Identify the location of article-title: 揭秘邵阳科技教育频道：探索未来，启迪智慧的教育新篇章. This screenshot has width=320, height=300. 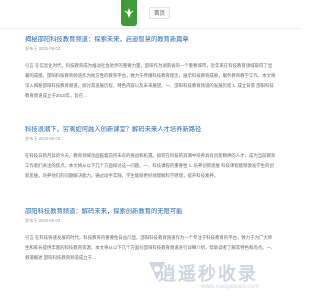
(150, 40).